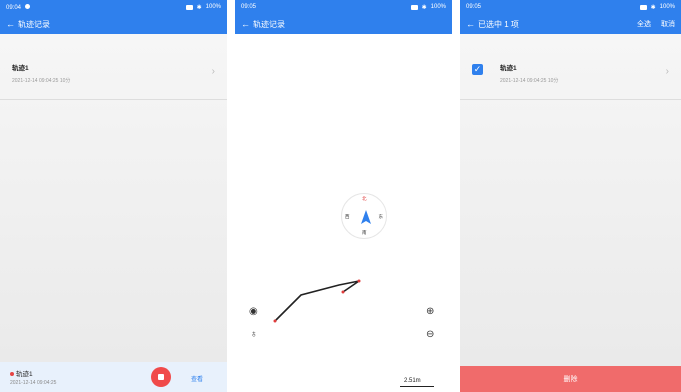  Describe the element at coordinates (412, 381) in the screenshot. I see `scale-label: 2.51m` at that location.